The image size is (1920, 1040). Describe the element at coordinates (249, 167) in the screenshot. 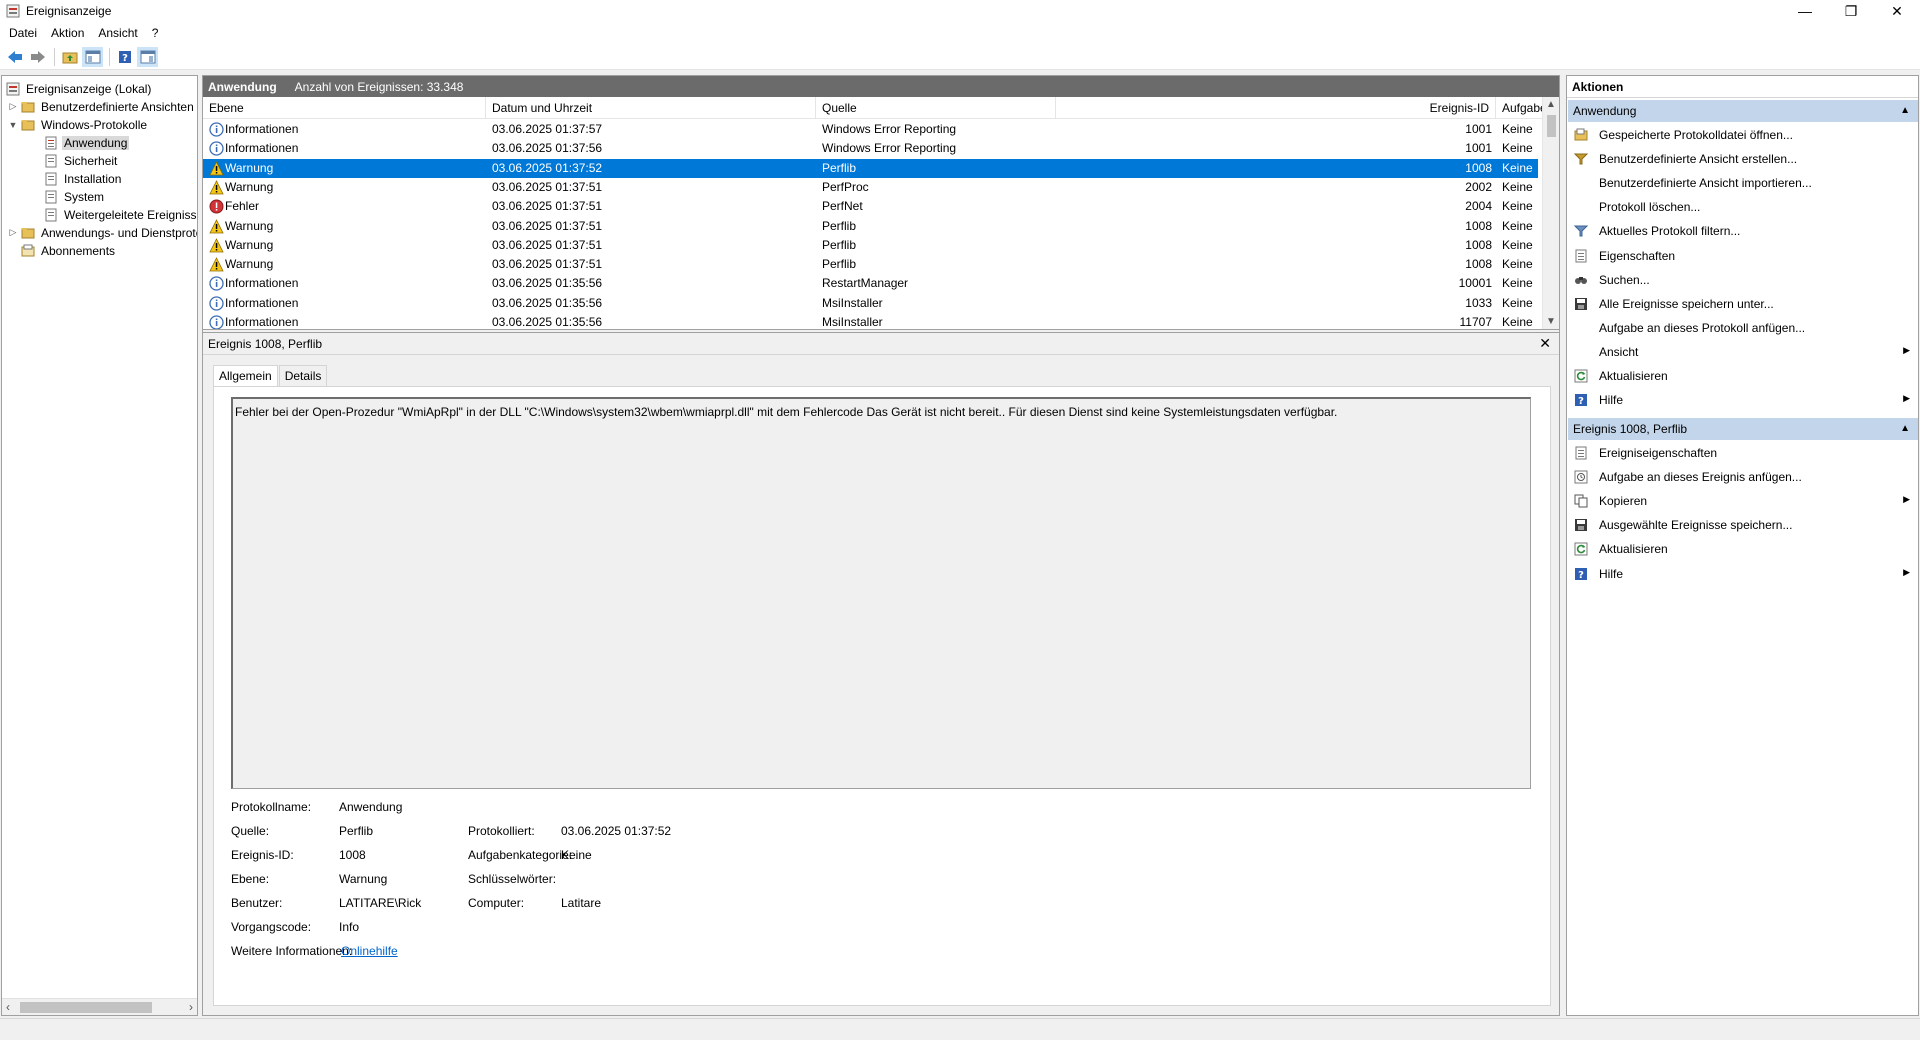

I see `cell-ebene: Warnung` at that location.